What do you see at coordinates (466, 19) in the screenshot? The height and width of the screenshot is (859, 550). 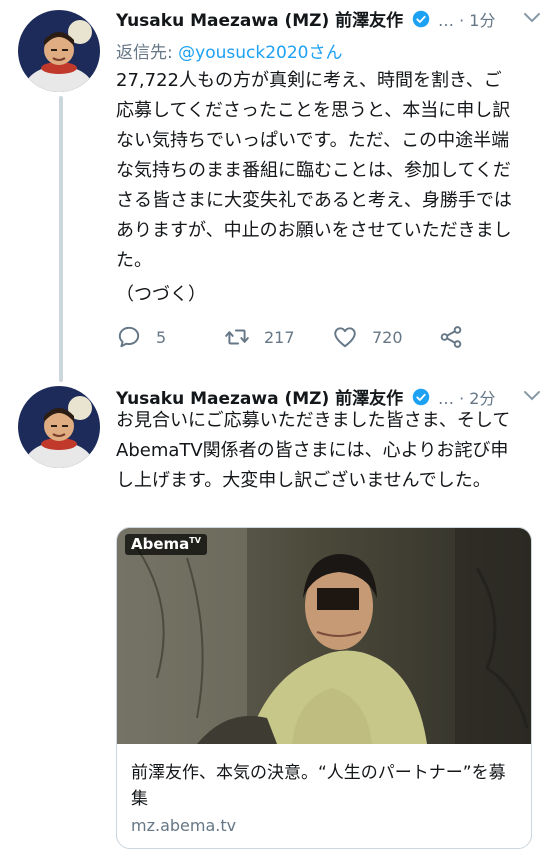 I see `tweet-timestamp: … · 1分` at bounding box center [466, 19].